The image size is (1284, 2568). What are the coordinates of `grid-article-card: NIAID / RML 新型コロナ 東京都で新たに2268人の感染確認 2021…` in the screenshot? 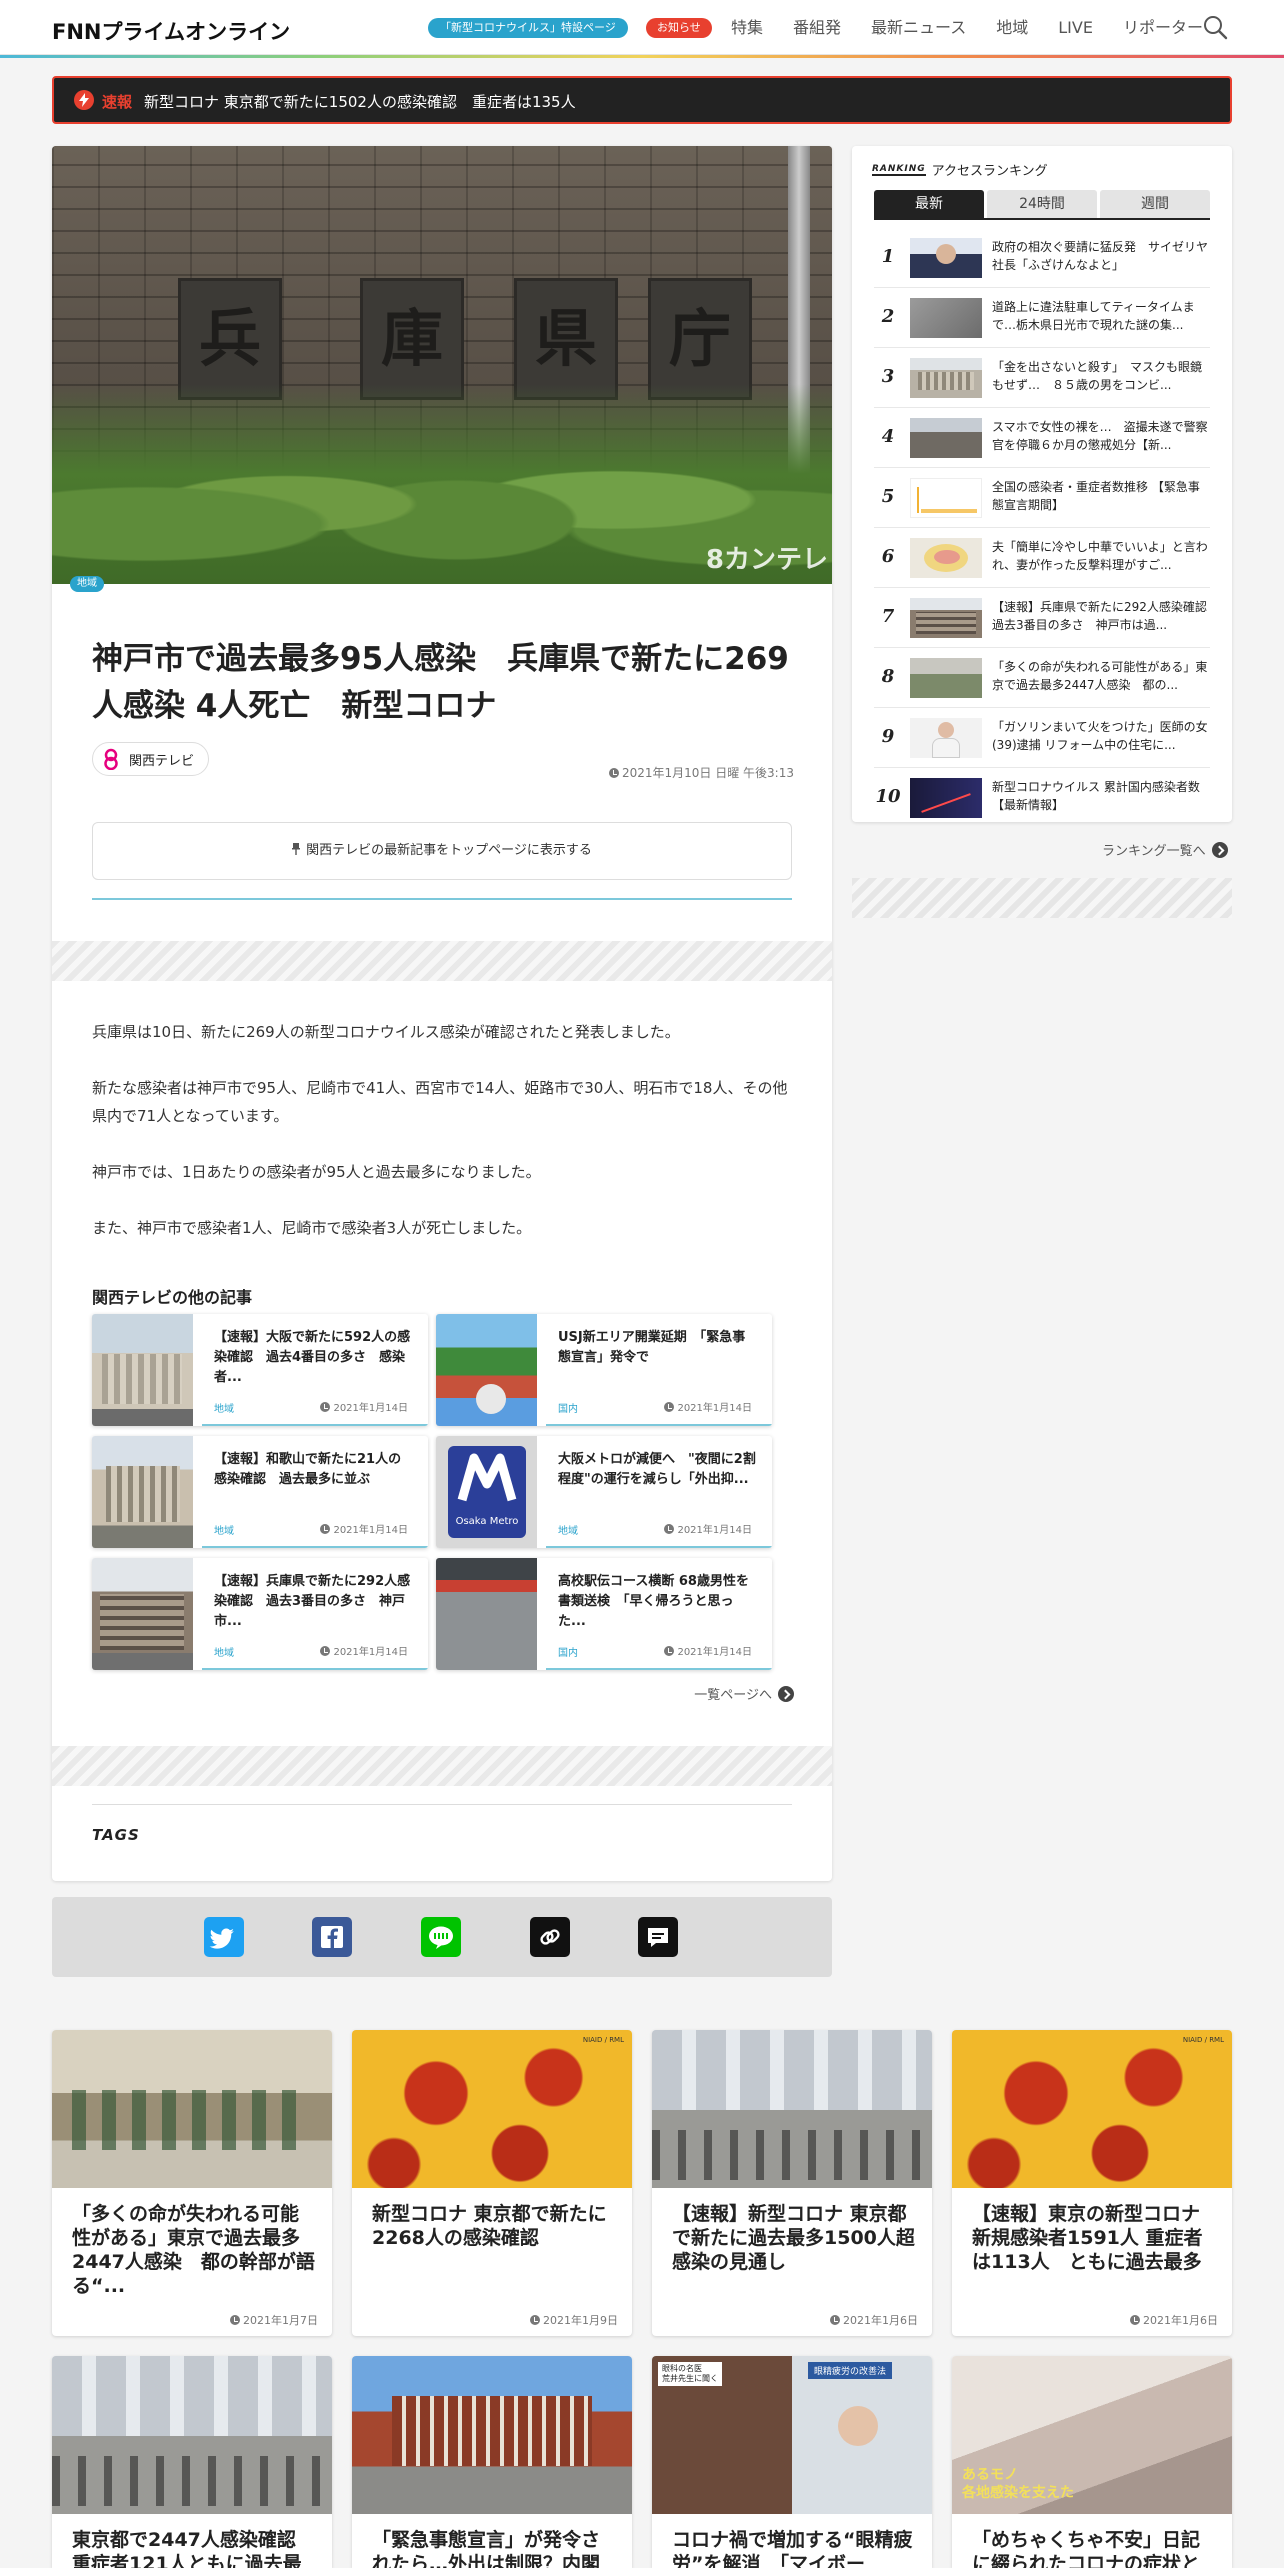 It's located at (492, 2183).